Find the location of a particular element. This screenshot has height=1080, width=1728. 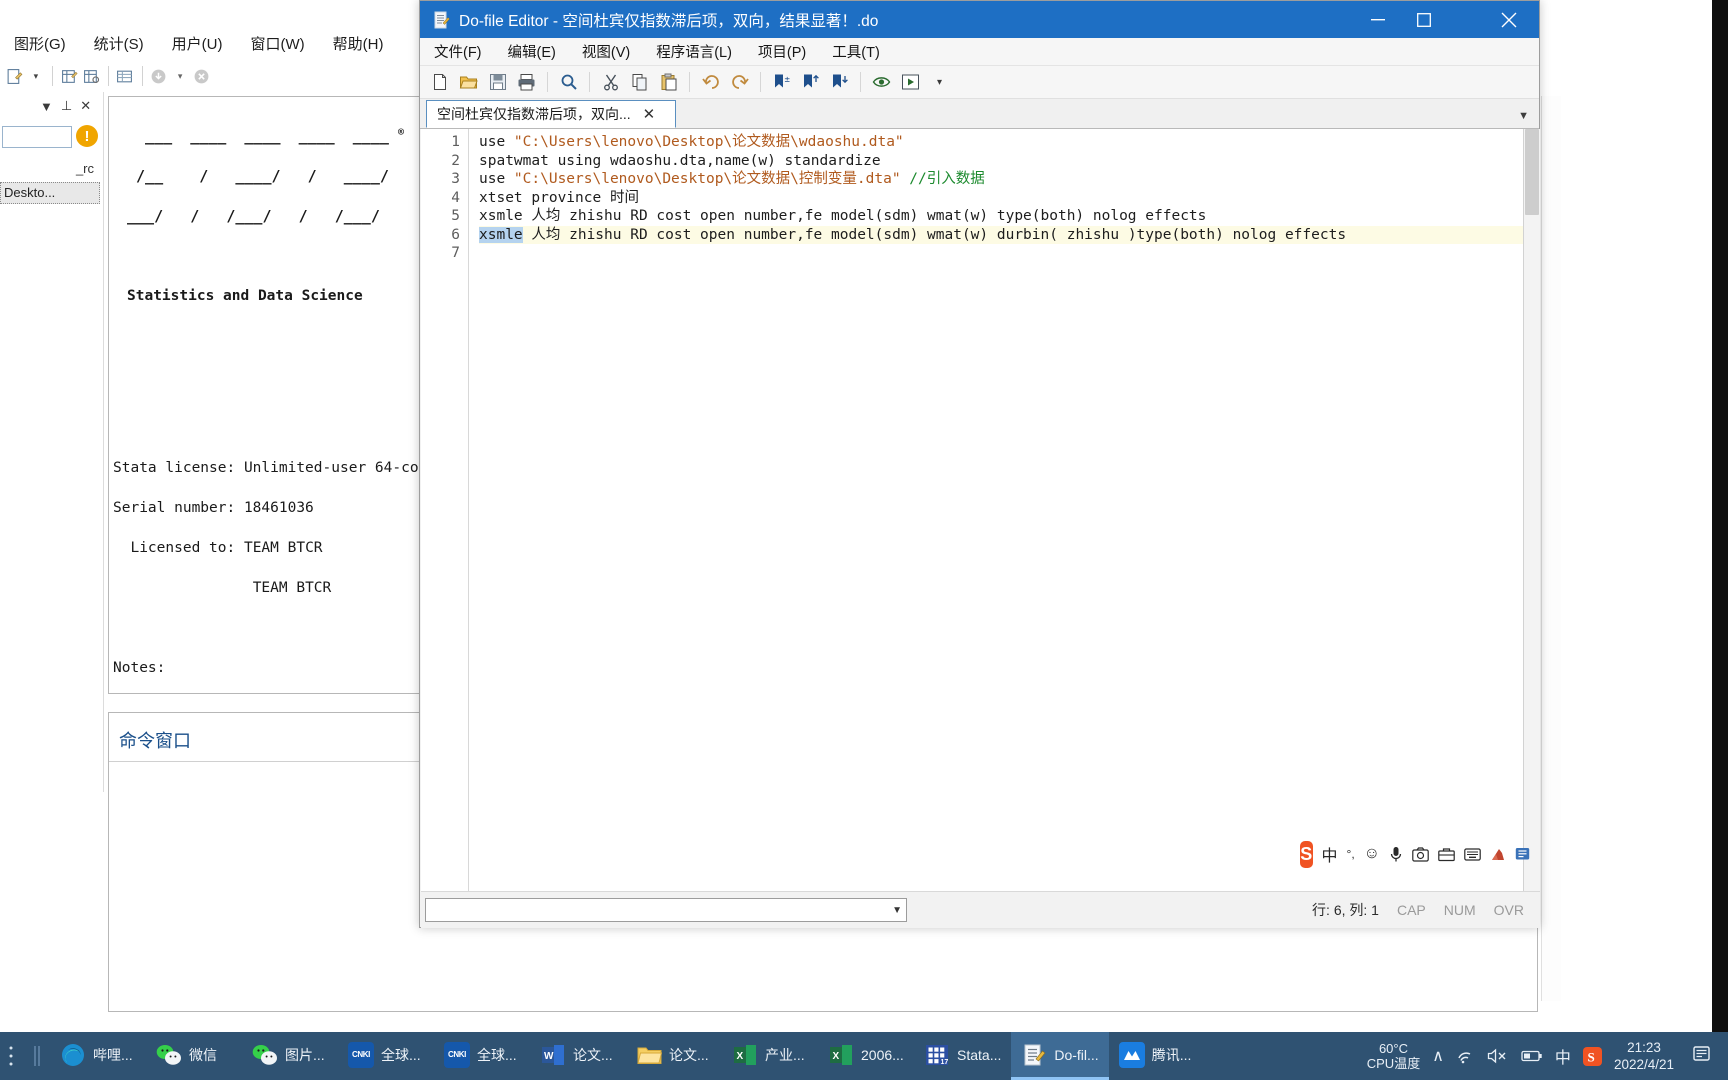

toggle-bookmark-icon: ± is located at coordinates (781, 82).